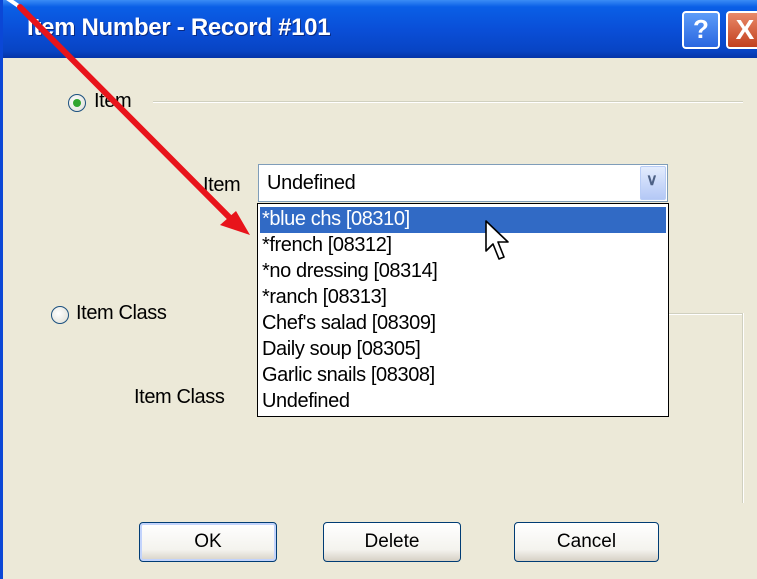  What do you see at coordinates (497, 240) in the screenshot?
I see `mouse-pointer-icon` at bounding box center [497, 240].